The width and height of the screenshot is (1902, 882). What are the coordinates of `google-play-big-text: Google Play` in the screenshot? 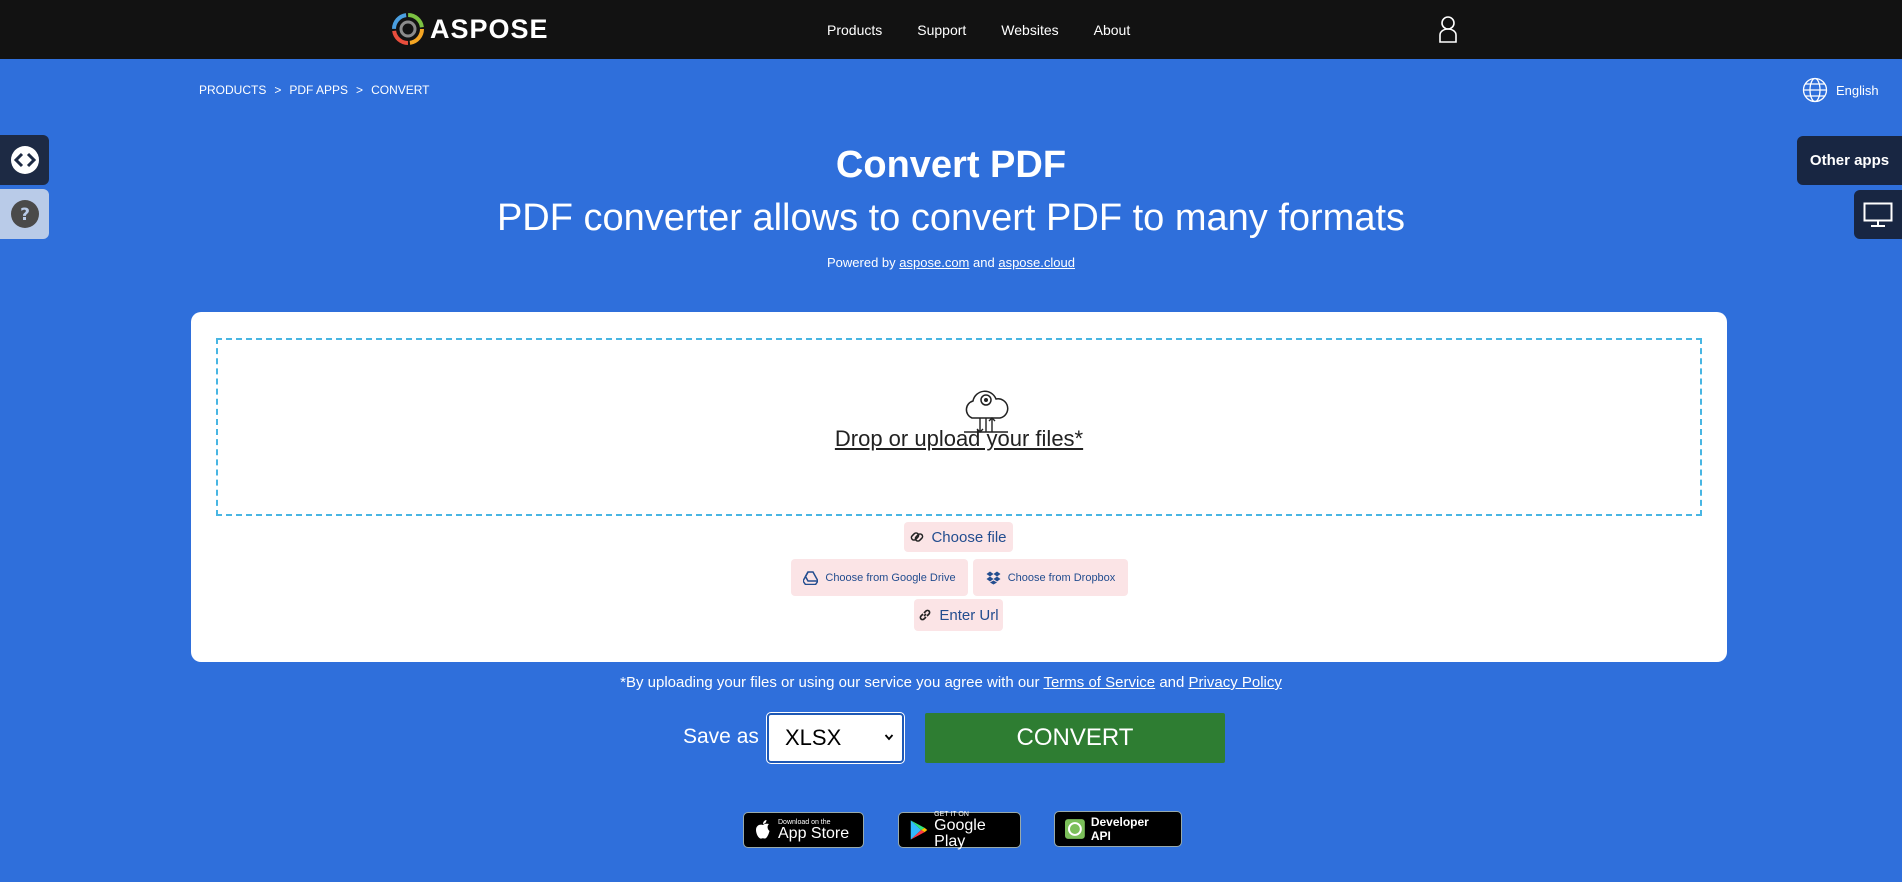 It's located at (960, 833).